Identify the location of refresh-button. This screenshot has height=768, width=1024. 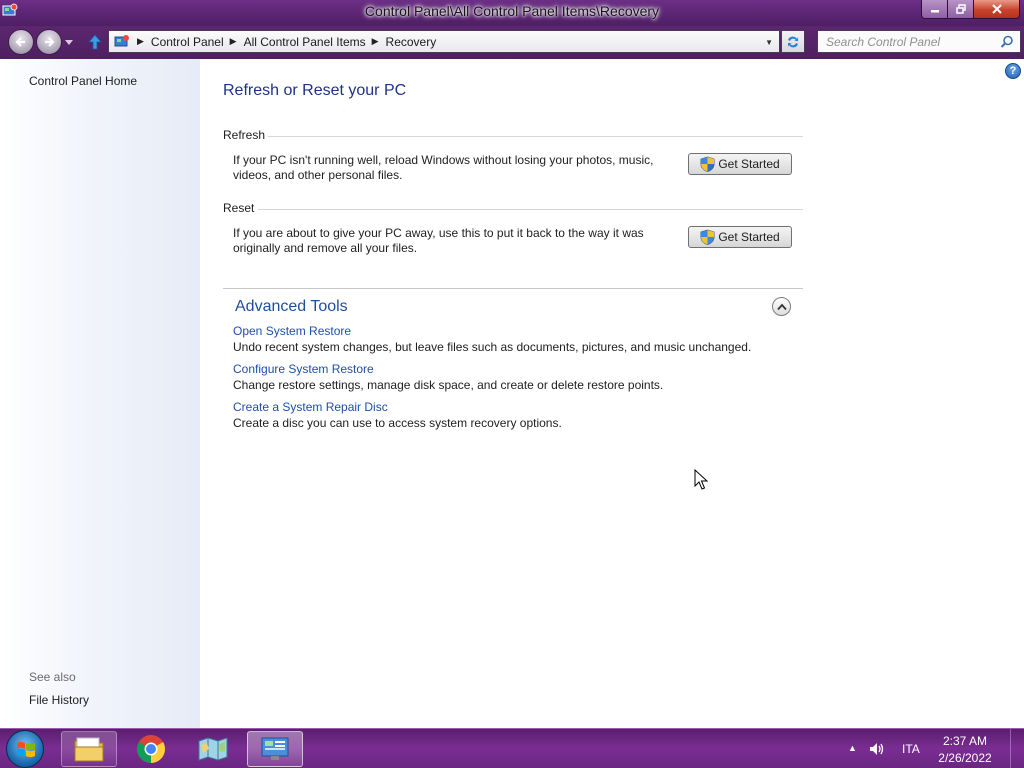
(793, 41).